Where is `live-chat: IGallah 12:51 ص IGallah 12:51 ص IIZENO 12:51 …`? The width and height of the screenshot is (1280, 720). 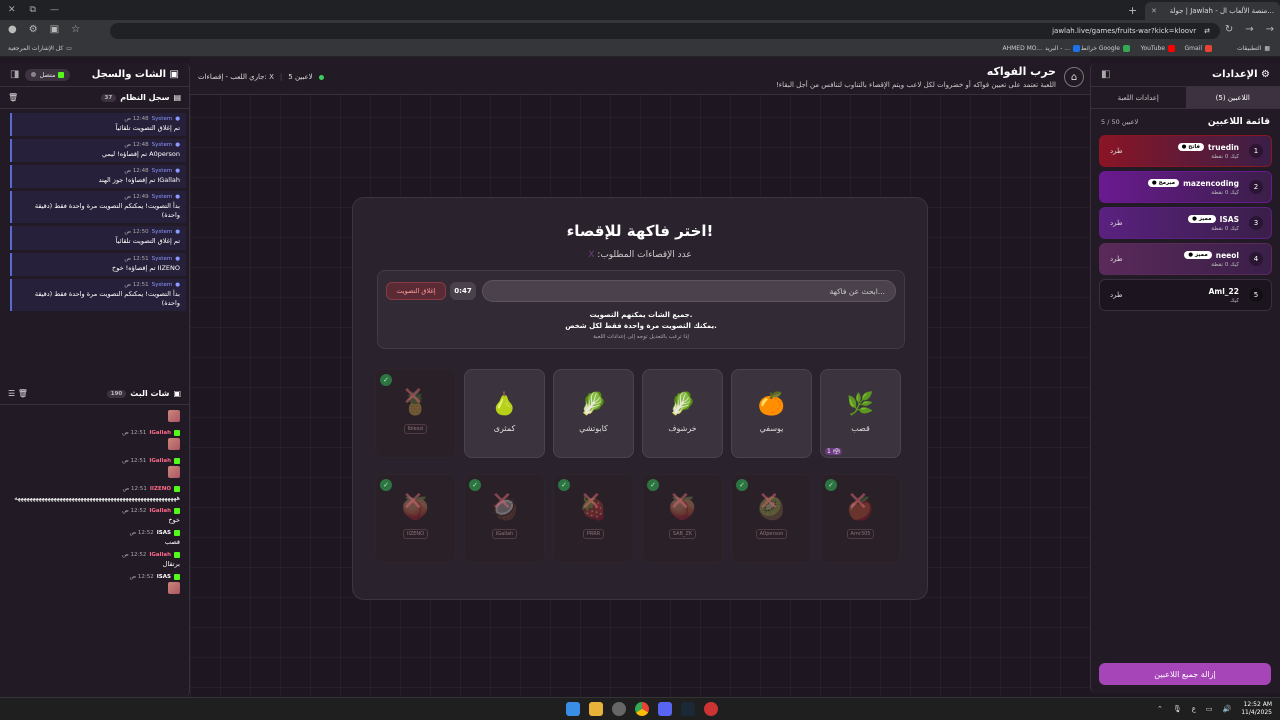
live-chat: IGallah 12:51 ص IGallah 12:51 ص IIZENO 12:51 … is located at coordinates (95, 551).